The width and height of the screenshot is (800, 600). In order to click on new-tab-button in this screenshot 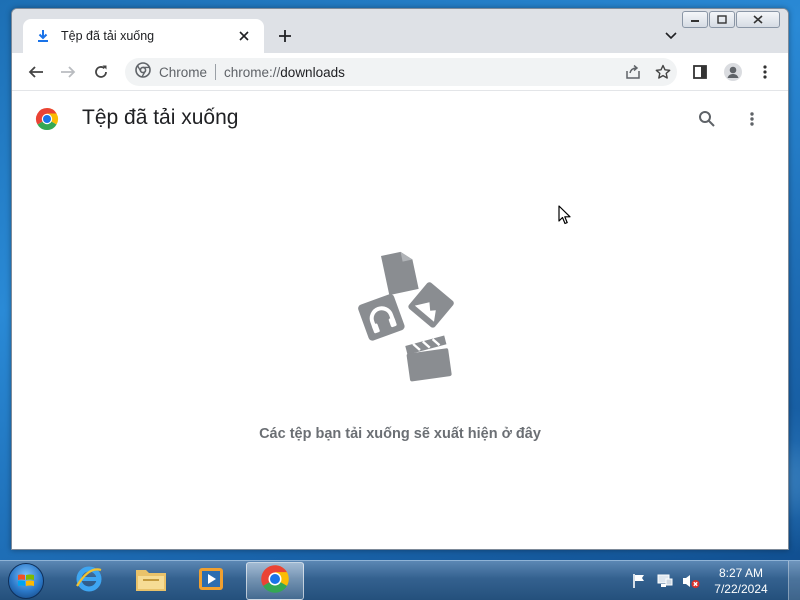, I will do `click(285, 36)`.